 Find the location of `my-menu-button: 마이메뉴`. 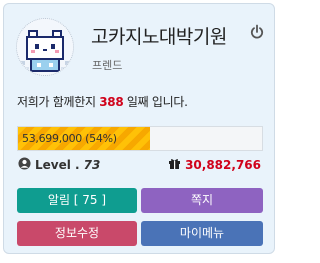

my-menu-button: 마이메뉴 is located at coordinates (202, 233).